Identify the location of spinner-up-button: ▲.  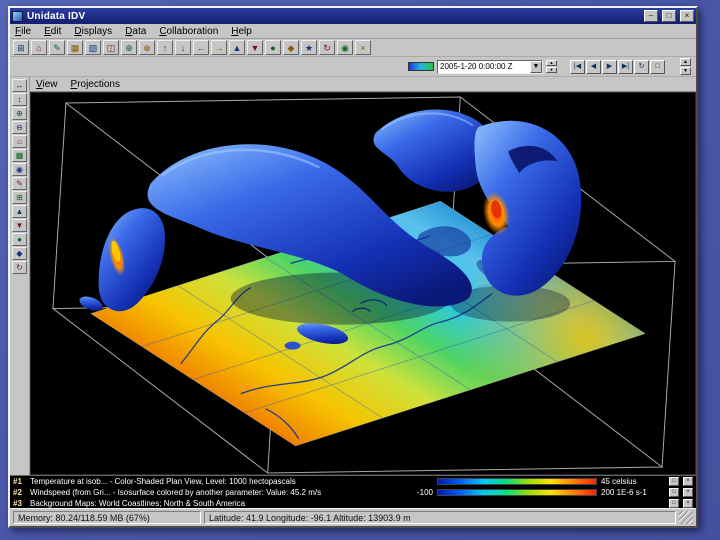
(551, 63).